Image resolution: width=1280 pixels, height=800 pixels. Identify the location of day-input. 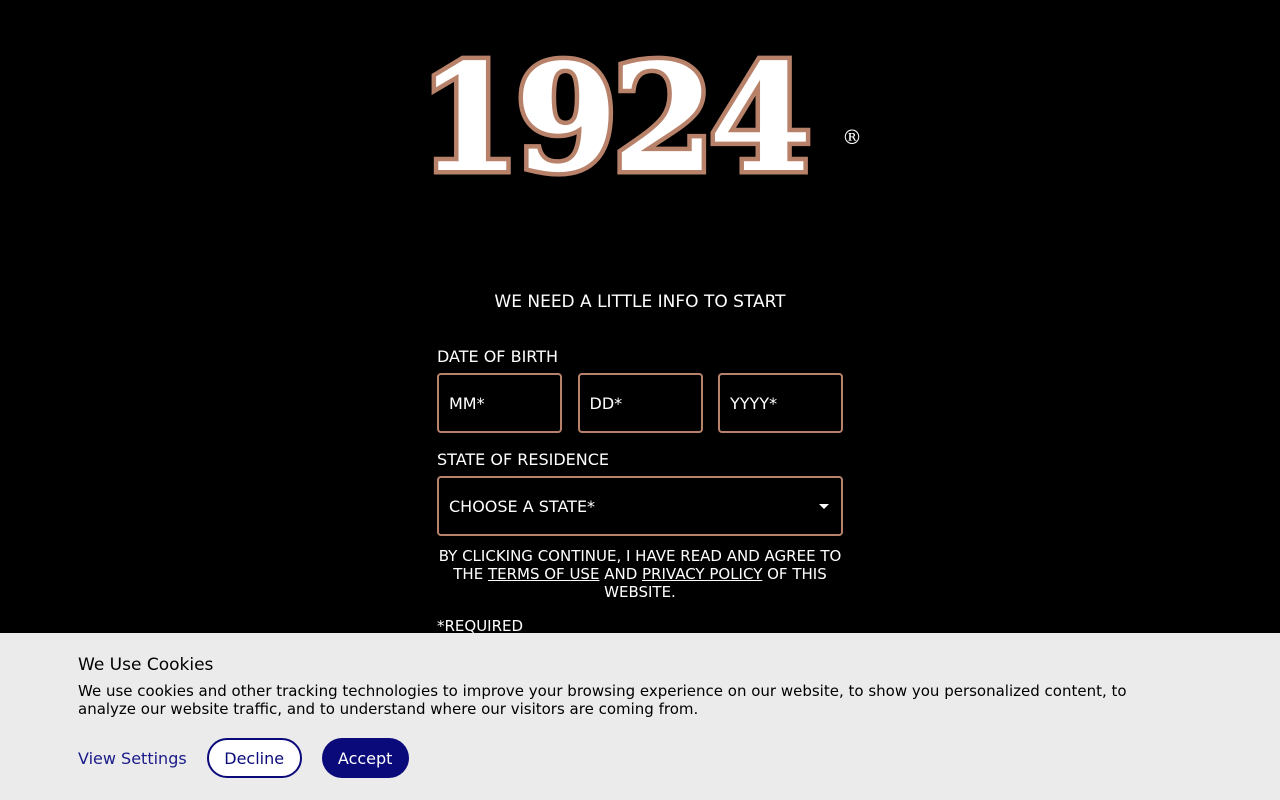
(640, 403).